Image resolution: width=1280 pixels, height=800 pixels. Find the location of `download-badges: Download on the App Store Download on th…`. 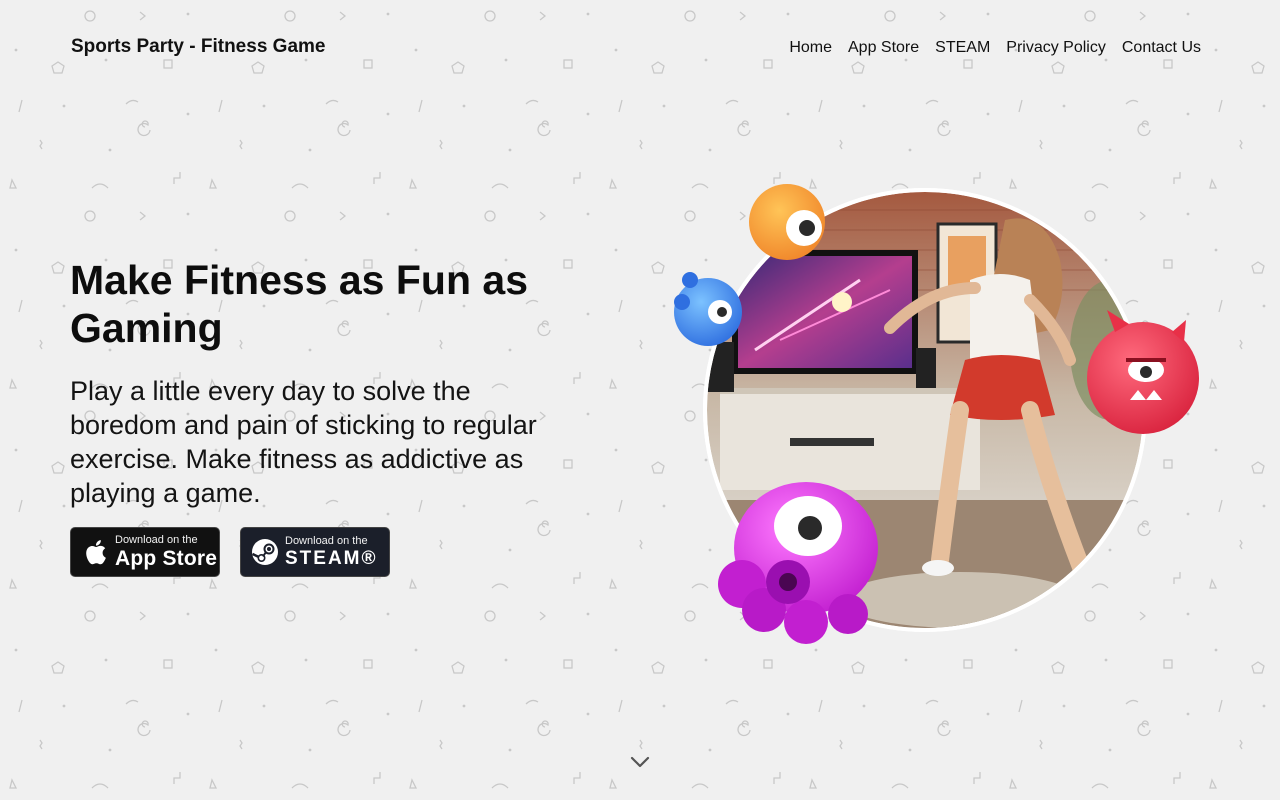

download-badges: Download on the App Store Download on th… is located at coordinates (230, 552).